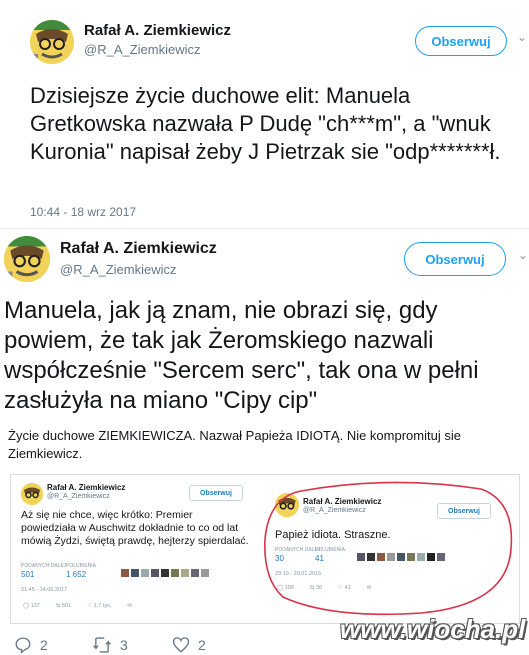  What do you see at coordinates (202, 645) in the screenshot?
I see `like-count: 2` at bounding box center [202, 645].